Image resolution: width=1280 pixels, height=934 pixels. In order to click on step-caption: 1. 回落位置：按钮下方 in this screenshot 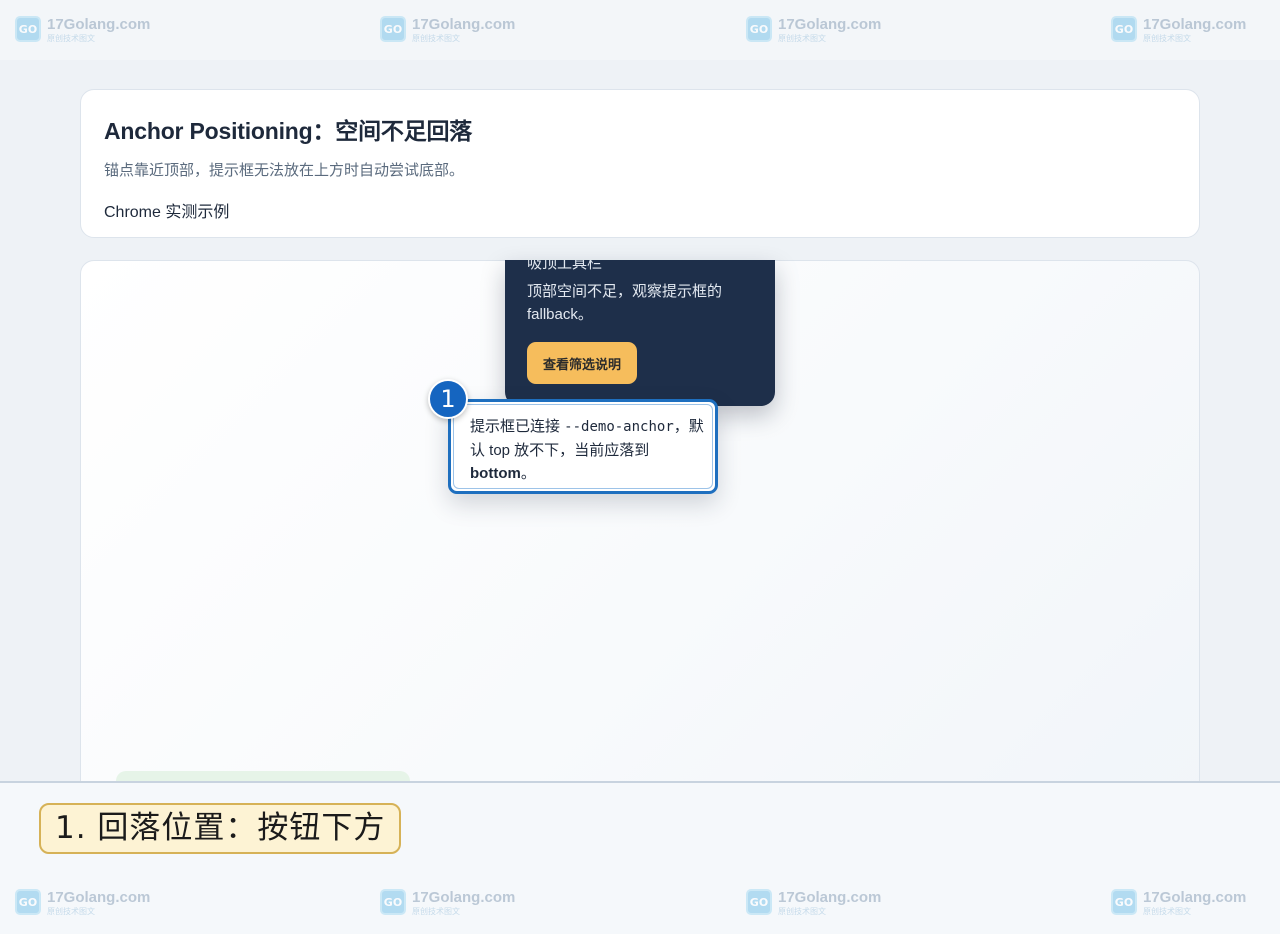, I will do `click(220, 828)`.